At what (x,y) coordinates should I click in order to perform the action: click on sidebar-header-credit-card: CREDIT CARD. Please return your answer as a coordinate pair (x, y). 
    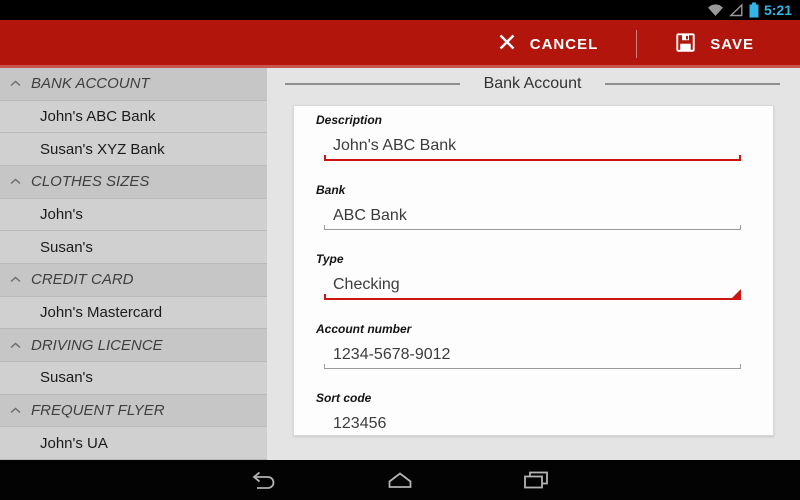
    Looking at the image, I should click on (133, 280).